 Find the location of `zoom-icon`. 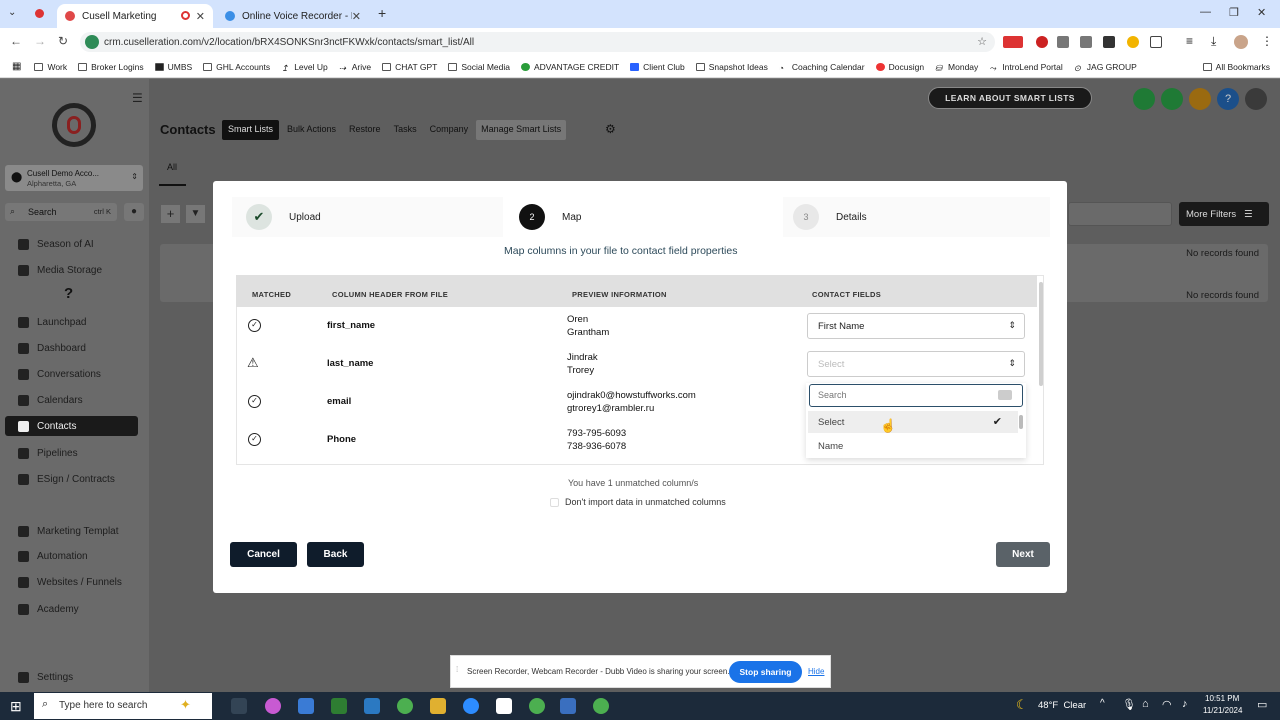

zoom-icon is located at coordinates (471, 706).